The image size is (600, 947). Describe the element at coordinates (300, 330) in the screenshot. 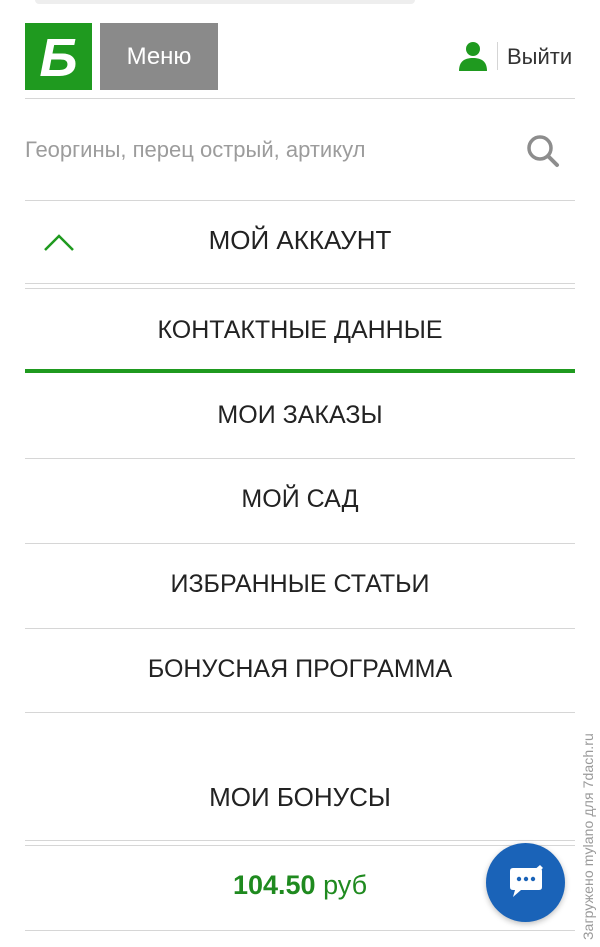

I see `account-item-contacts: КОНТАКТНЫЕ ДАННЫЕ` at that location.